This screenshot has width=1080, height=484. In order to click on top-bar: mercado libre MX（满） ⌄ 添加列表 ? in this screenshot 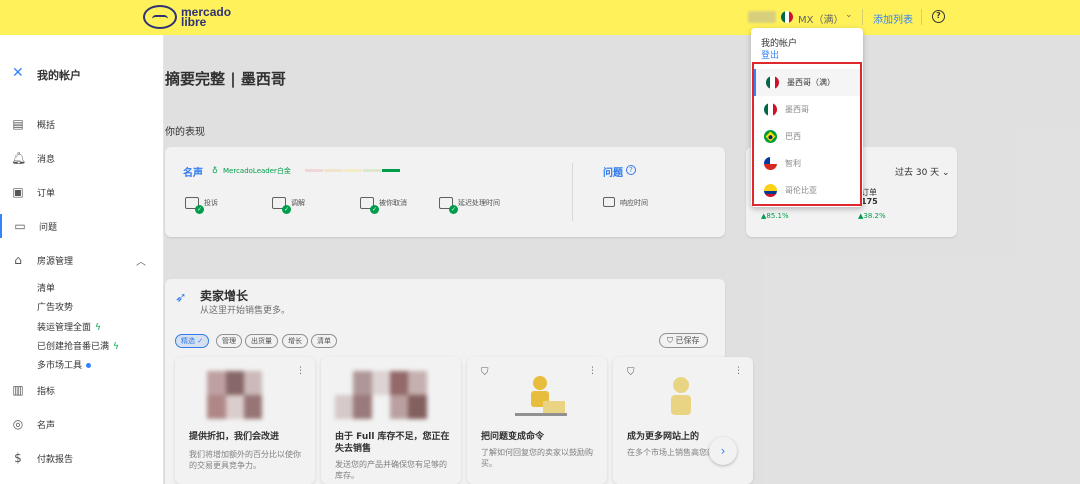, I will do `click(540, 17)`.